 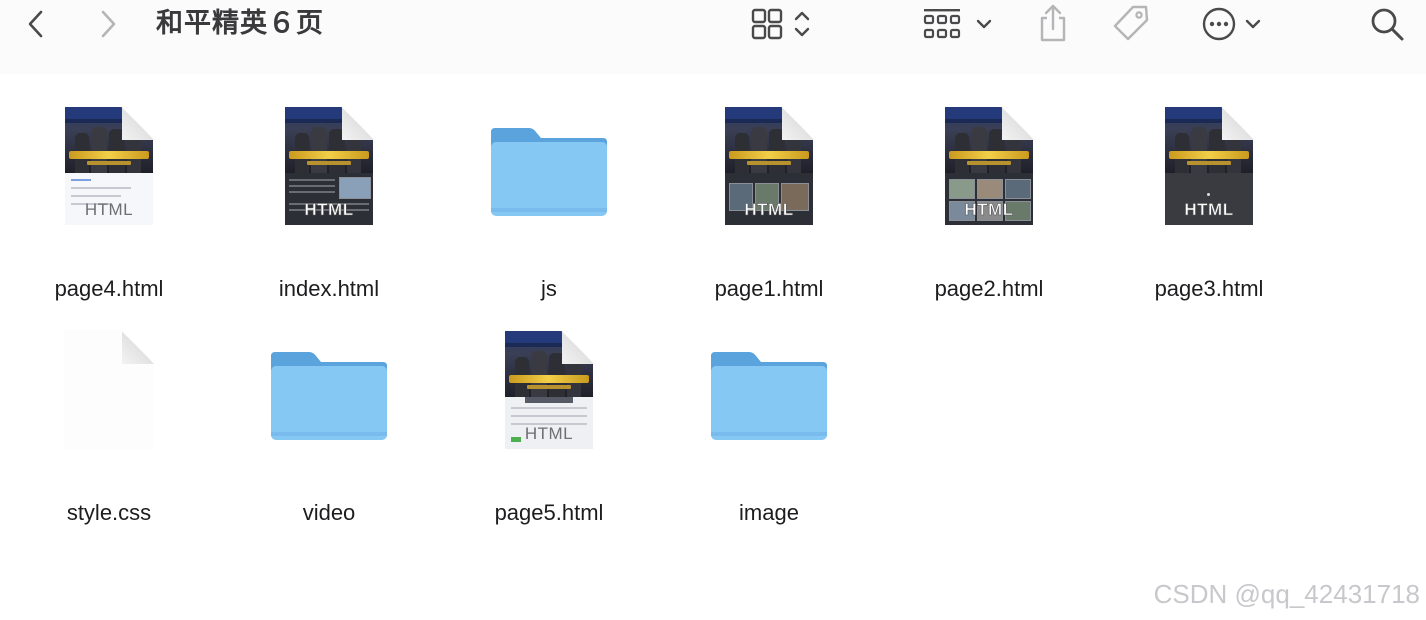 I want to click on back-button, so click(x=36, y=24).